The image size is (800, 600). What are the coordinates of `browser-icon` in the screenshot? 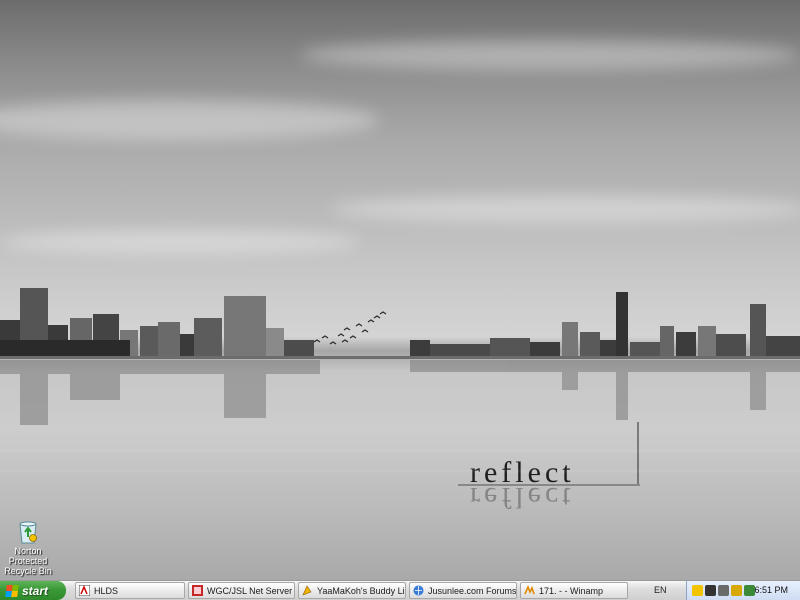 It's located at (418, 590).